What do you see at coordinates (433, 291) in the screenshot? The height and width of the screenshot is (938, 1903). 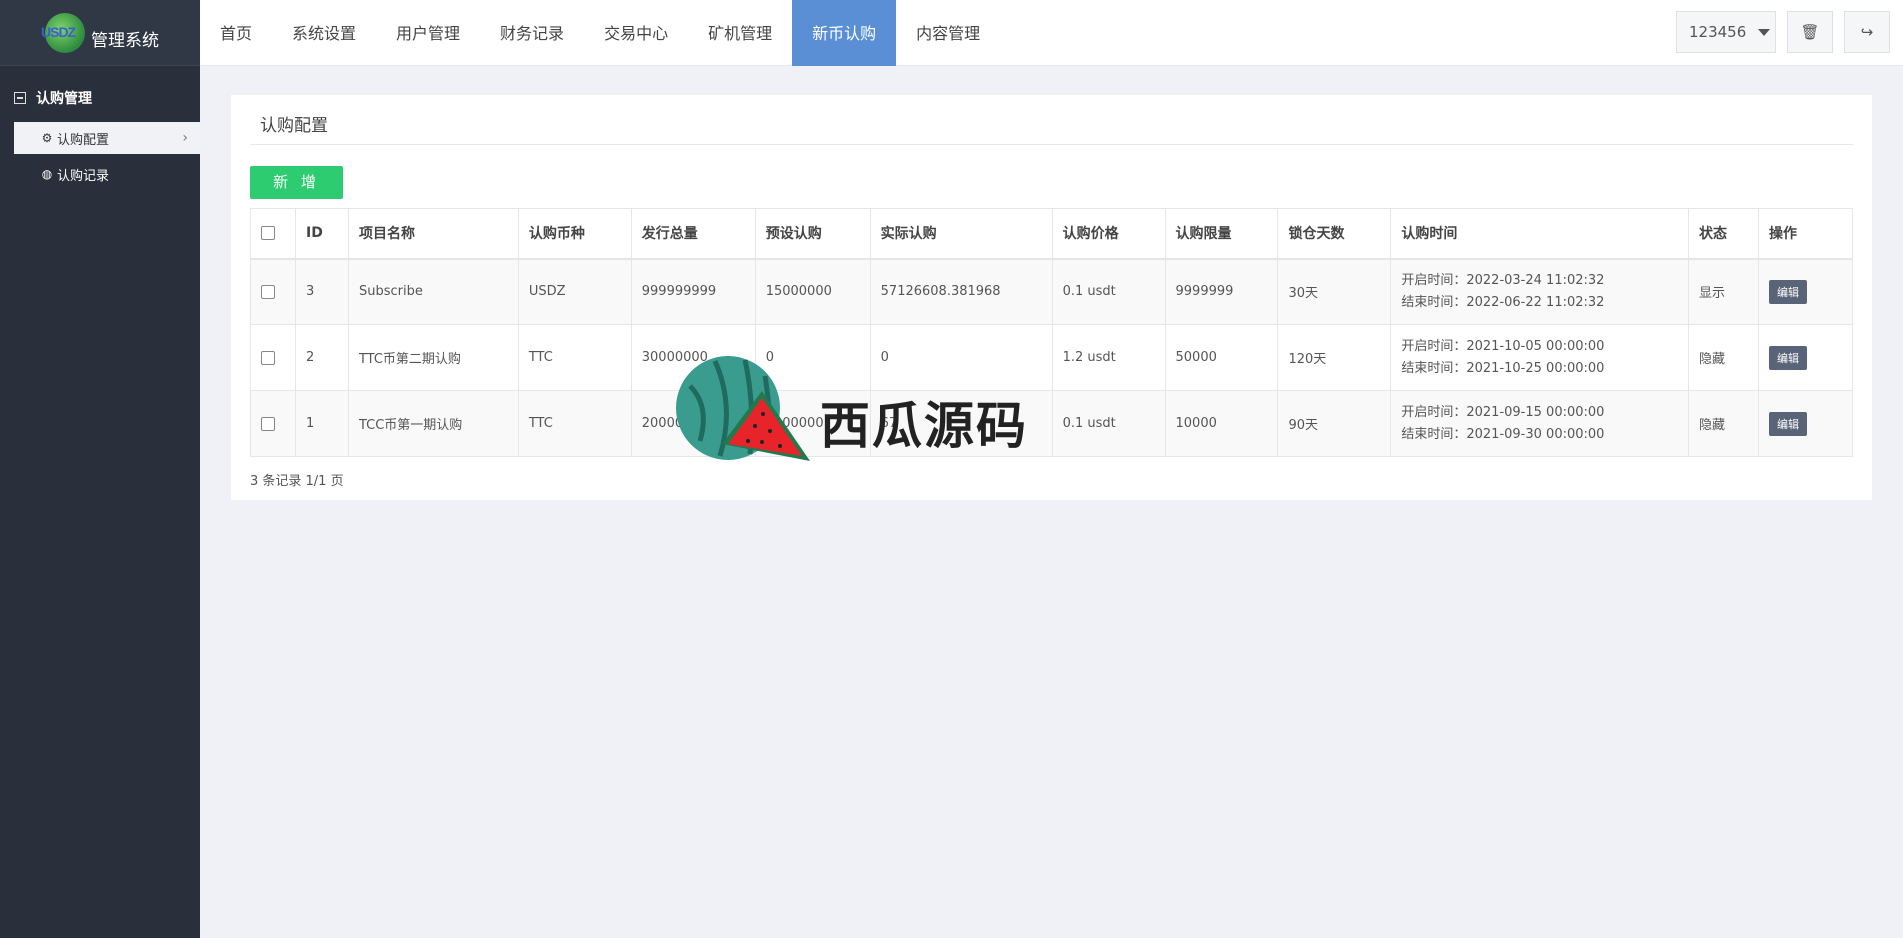 I see `cell-name: Subscribe` at bounding box center [433, 291].